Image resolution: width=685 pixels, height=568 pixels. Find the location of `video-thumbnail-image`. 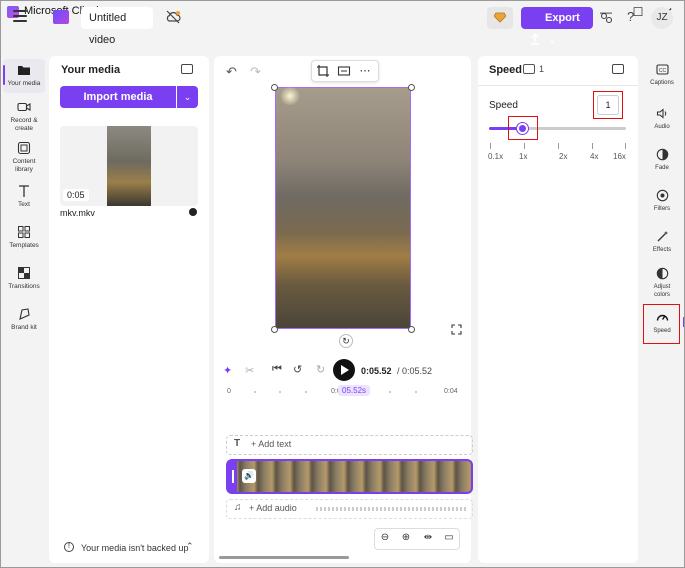

video-thumbnail-image is located at coordinates (129, 166).